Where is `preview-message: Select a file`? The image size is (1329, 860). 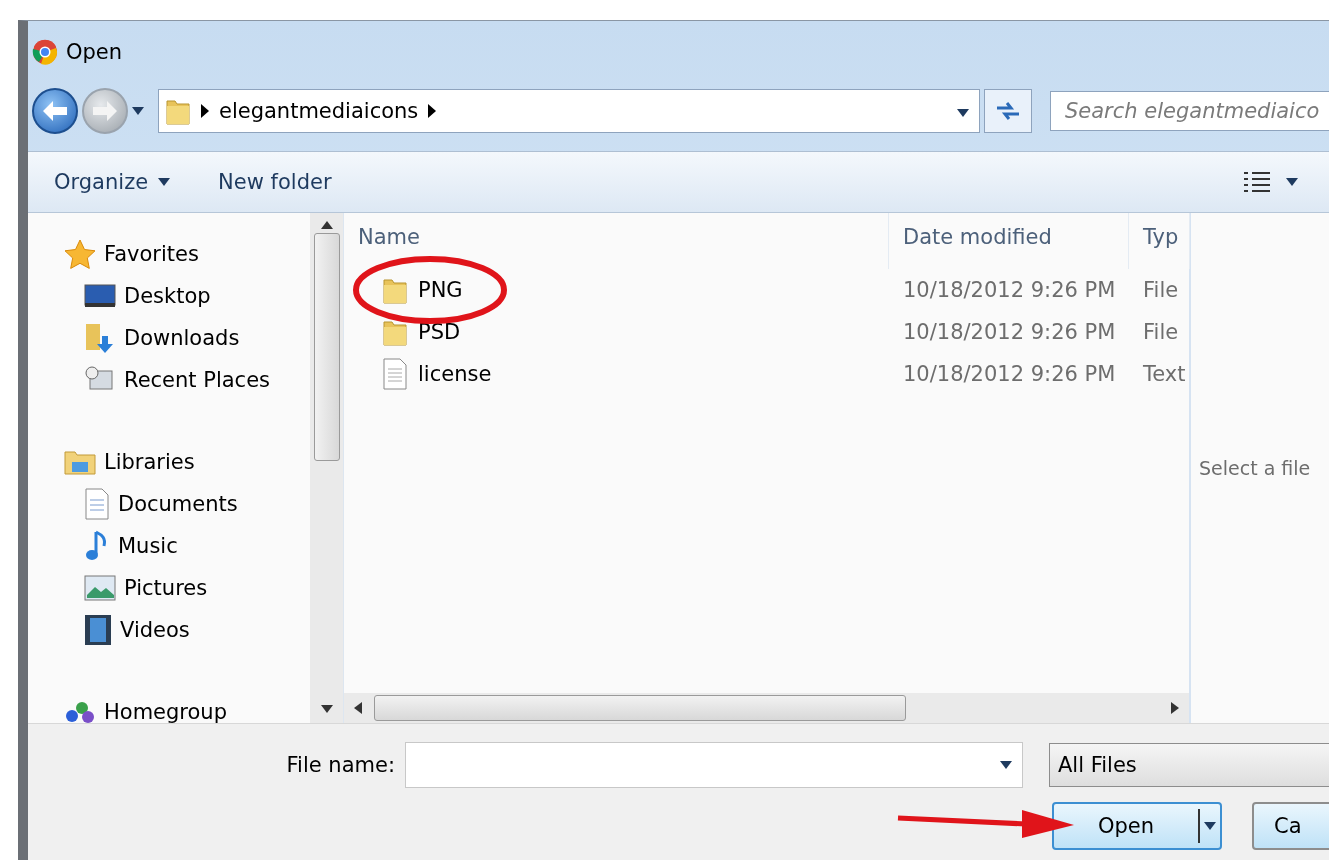
preview-message: Select a file is located at coordinates (1255, 468).